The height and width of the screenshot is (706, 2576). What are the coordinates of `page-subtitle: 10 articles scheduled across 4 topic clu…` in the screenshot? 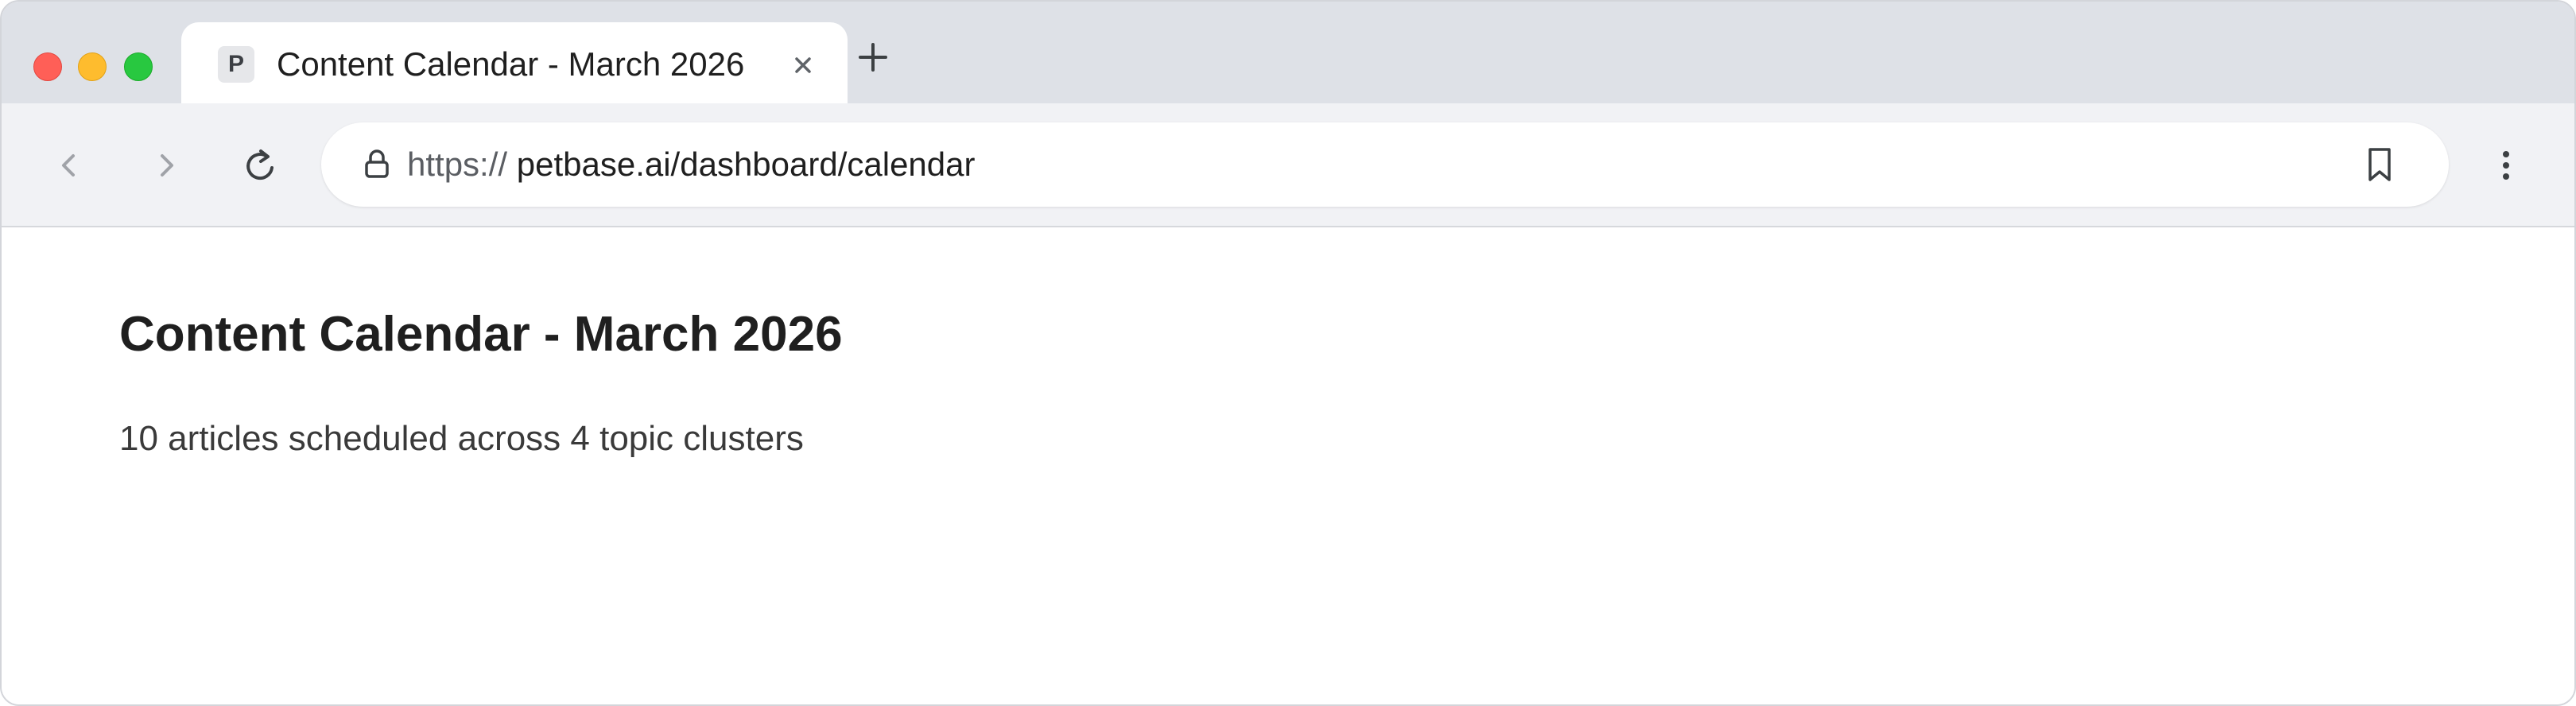 It's located at (461, 438).